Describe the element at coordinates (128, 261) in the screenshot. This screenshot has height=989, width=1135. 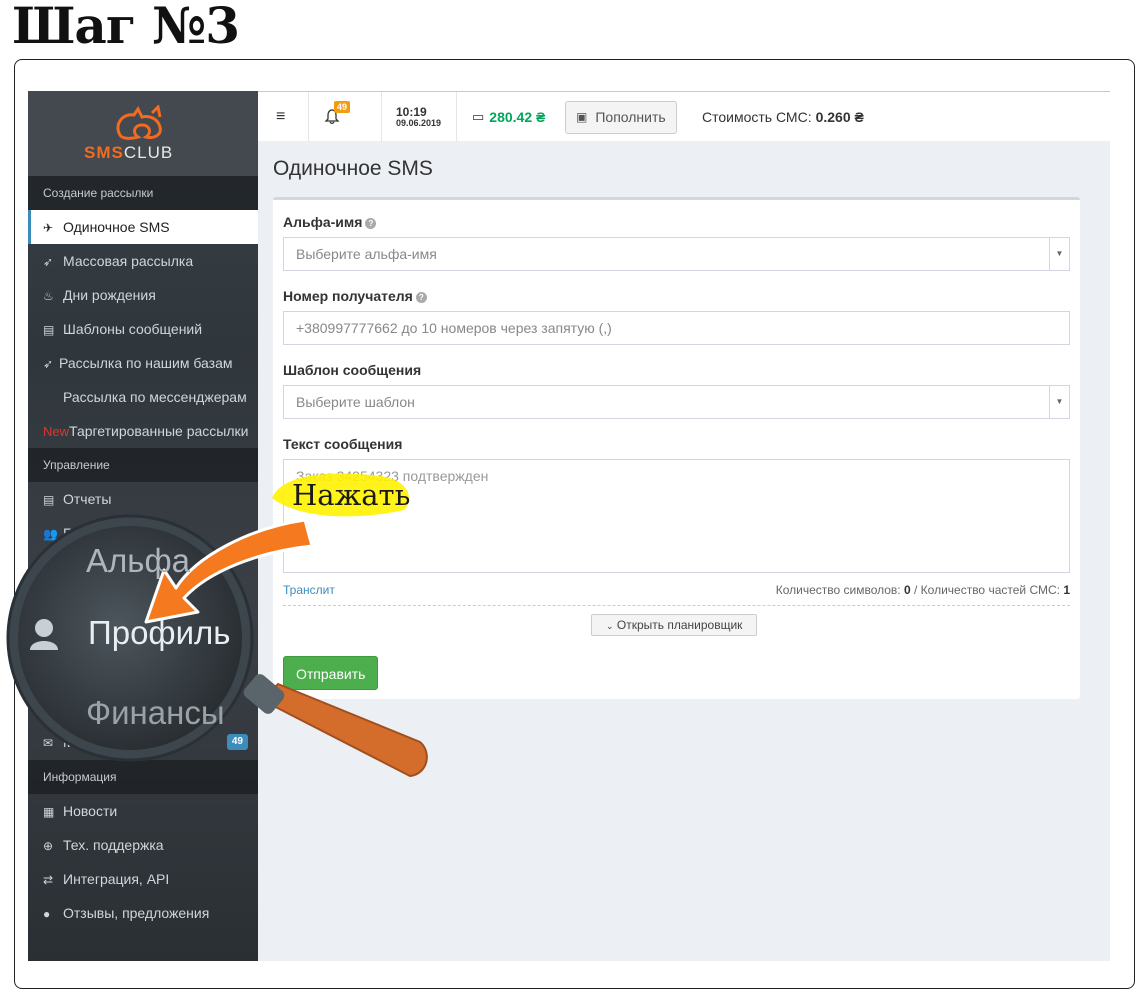
I see `sidebar-item-label: Массовая рассылка` at that location.